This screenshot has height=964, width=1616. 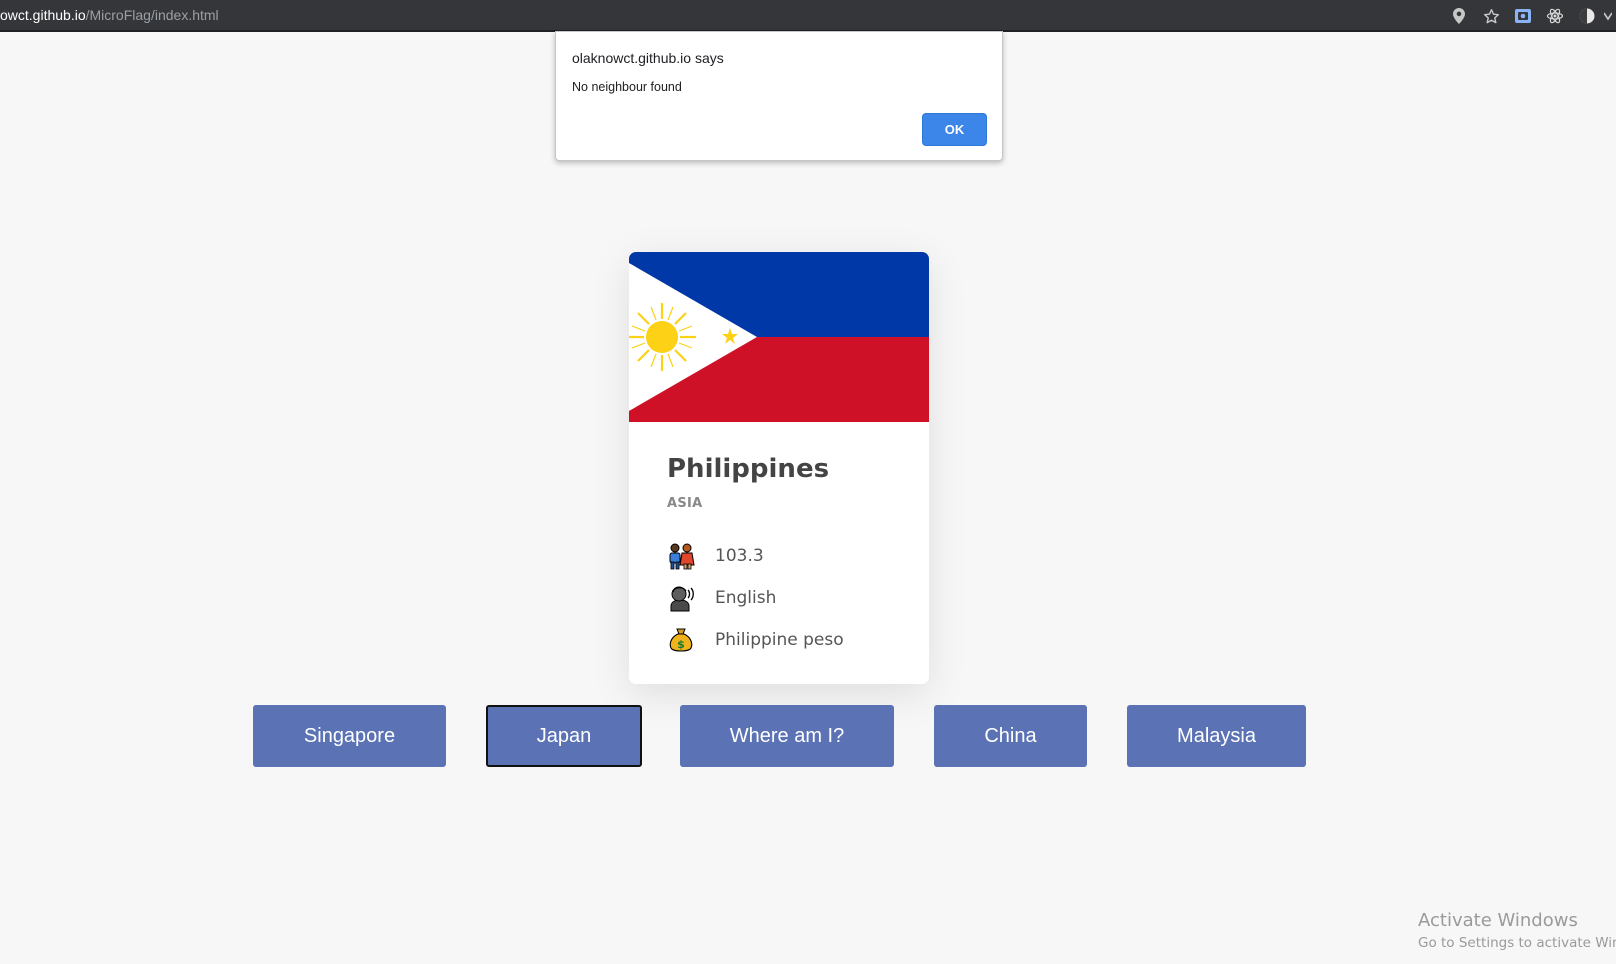 What do you see at coordinates (564, 736) in the screenshot?
I see `japan-button: Japan` at bounding box center [564, 736].